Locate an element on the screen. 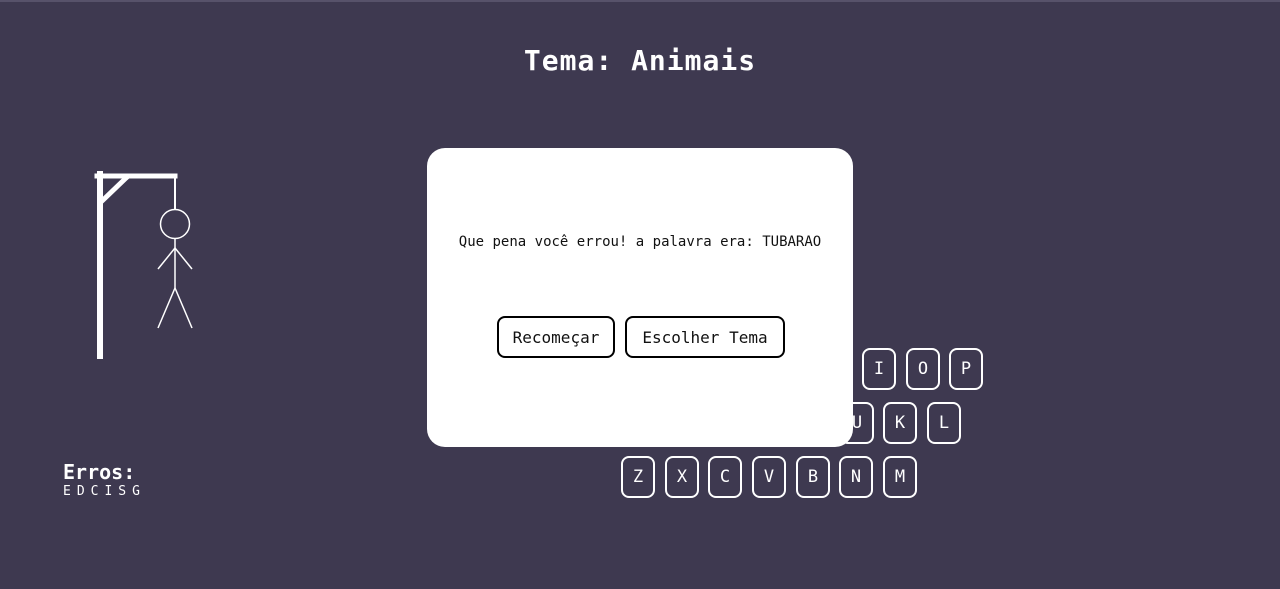 This screenshot has height=589, width=1280. hangman-left-arm is located at coordinates (166, 258).